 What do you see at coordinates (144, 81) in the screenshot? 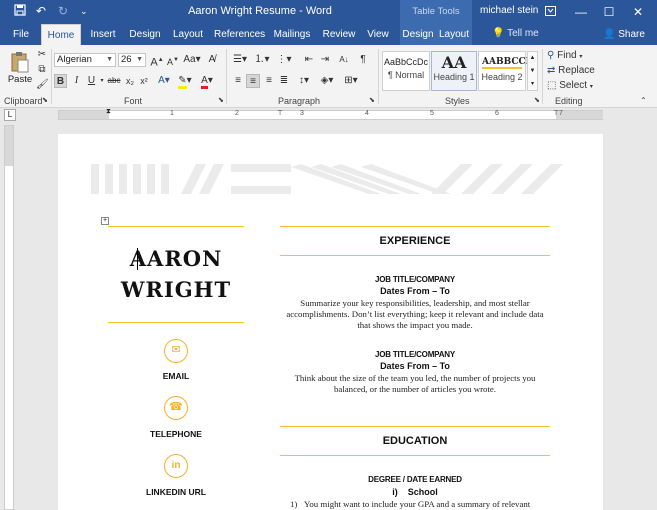
I see `superscript-icon: x²` at bounding box center [144, 81].